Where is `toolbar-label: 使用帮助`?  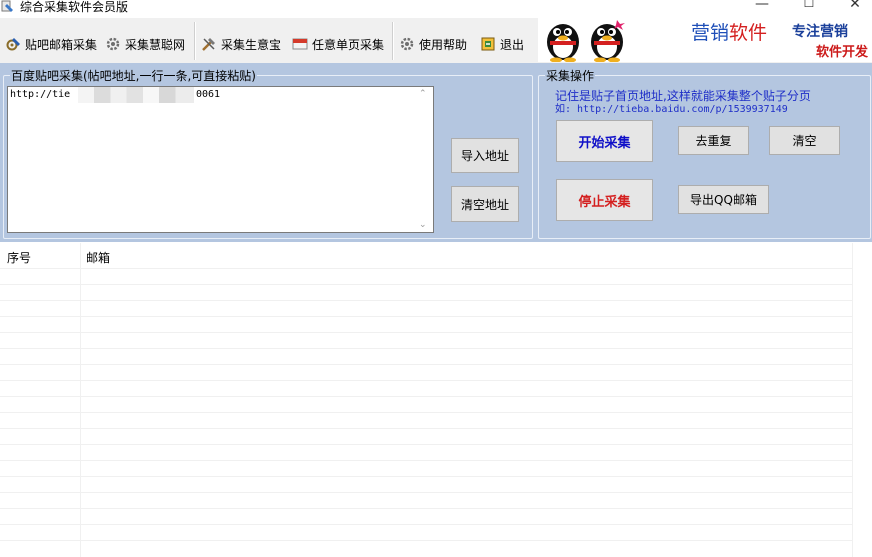
toolbar-label: 使用帮助 is located at coordinates (443, 44).